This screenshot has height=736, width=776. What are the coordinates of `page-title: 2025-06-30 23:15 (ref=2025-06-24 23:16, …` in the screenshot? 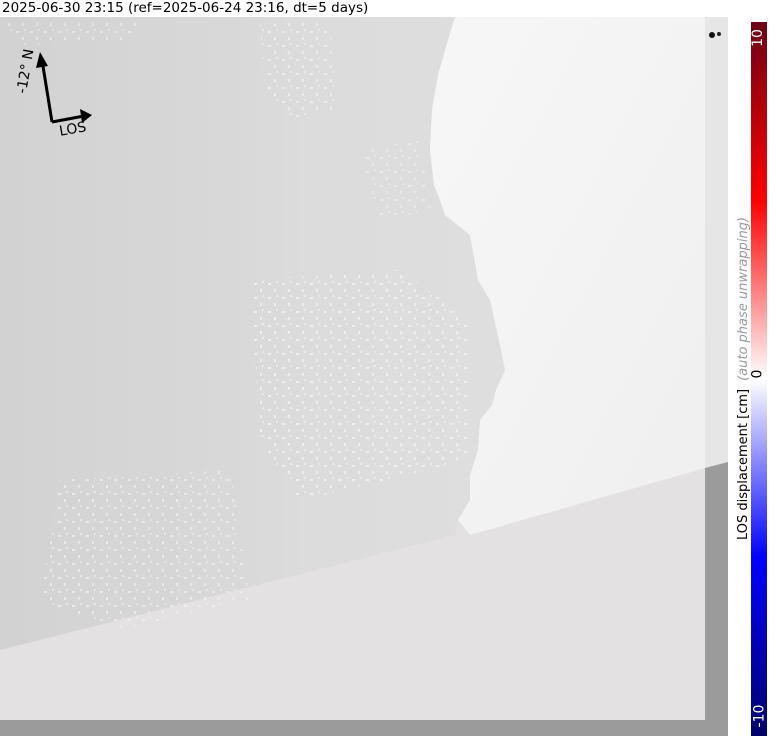 It's located at (185, 8).